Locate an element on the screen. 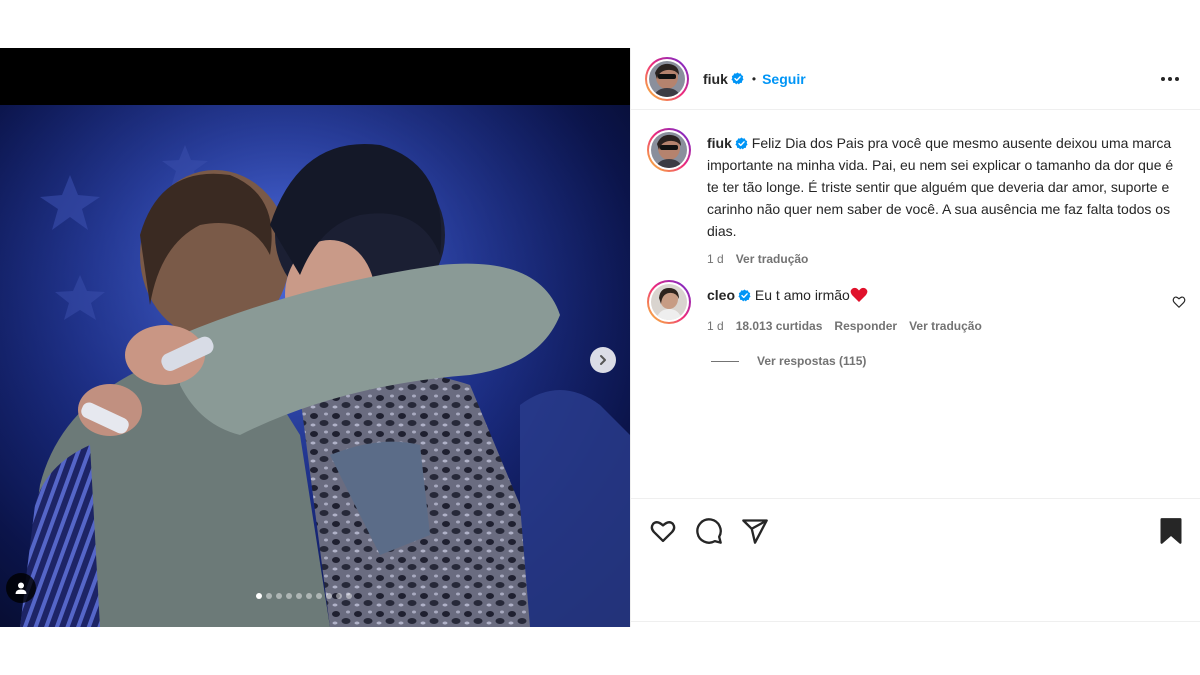 This screenshot has height=675, width=1200. header-user-info: fiuk • Seguir is located at coordinates (754, 79).